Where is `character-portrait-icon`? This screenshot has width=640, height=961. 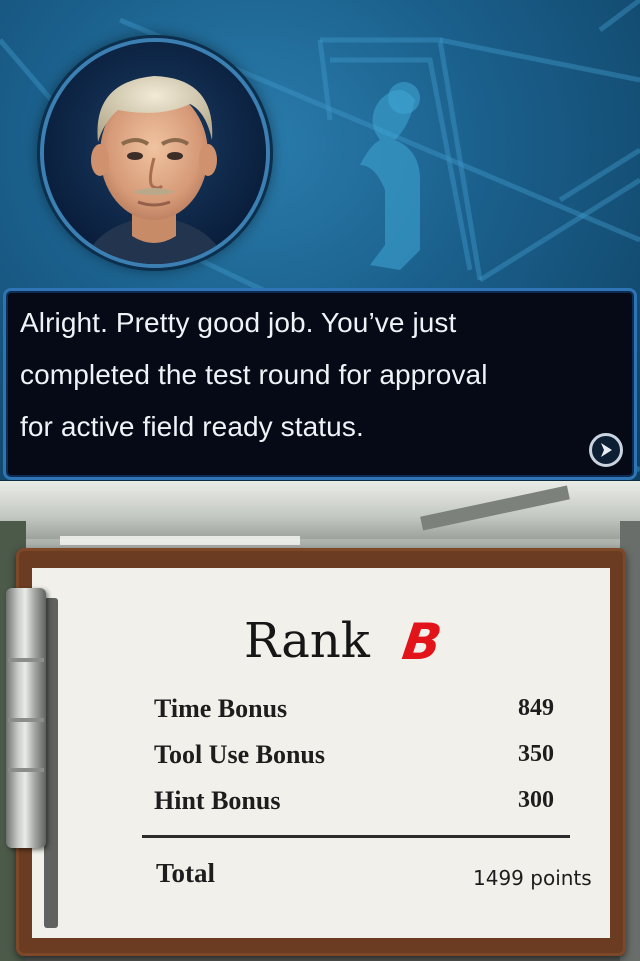
character-portrait-icon is located at coordinates (155, 170).